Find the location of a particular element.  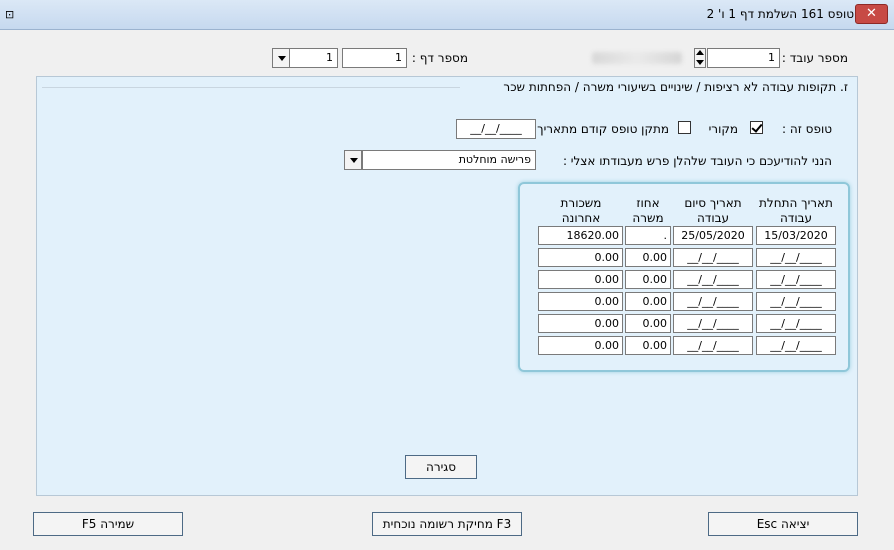

row-0-end-date: 25/05/2020 is located at coordinates (713, 235).